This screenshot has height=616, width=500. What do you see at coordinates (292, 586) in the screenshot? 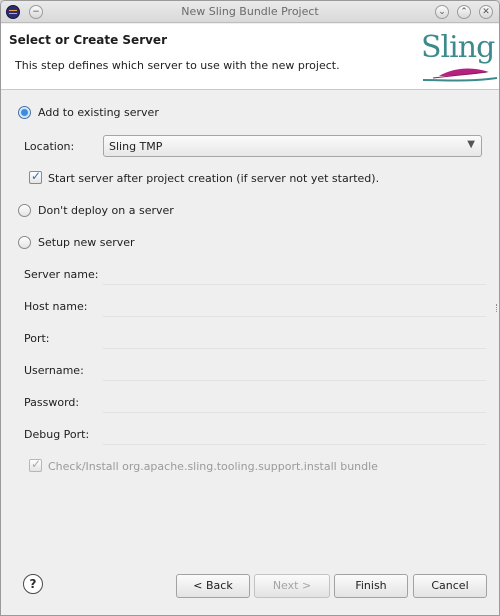
I see `next-button: Next >` at bounding box center [292, 586].